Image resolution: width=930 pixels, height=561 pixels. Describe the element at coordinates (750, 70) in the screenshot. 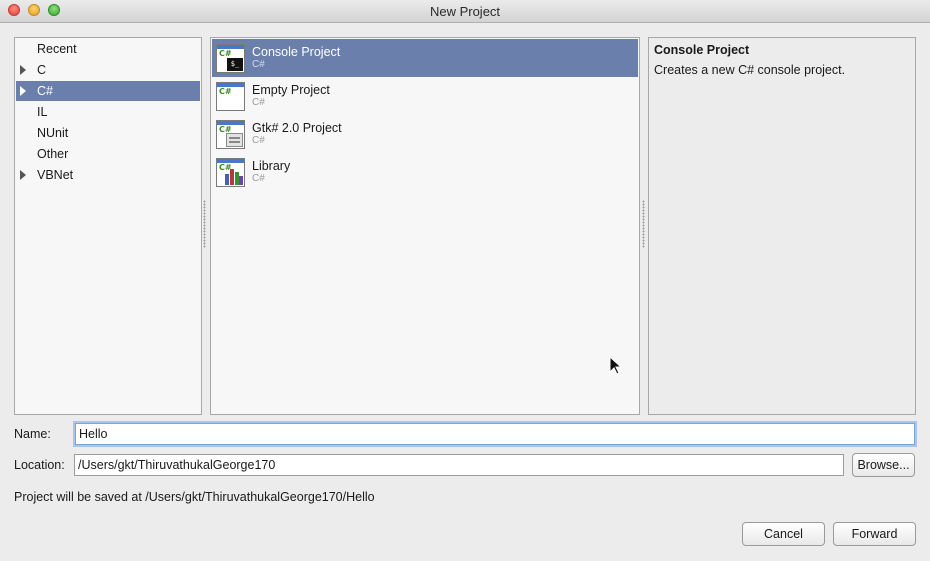

I see `description-text: Creates a new C# console project.` at that location.